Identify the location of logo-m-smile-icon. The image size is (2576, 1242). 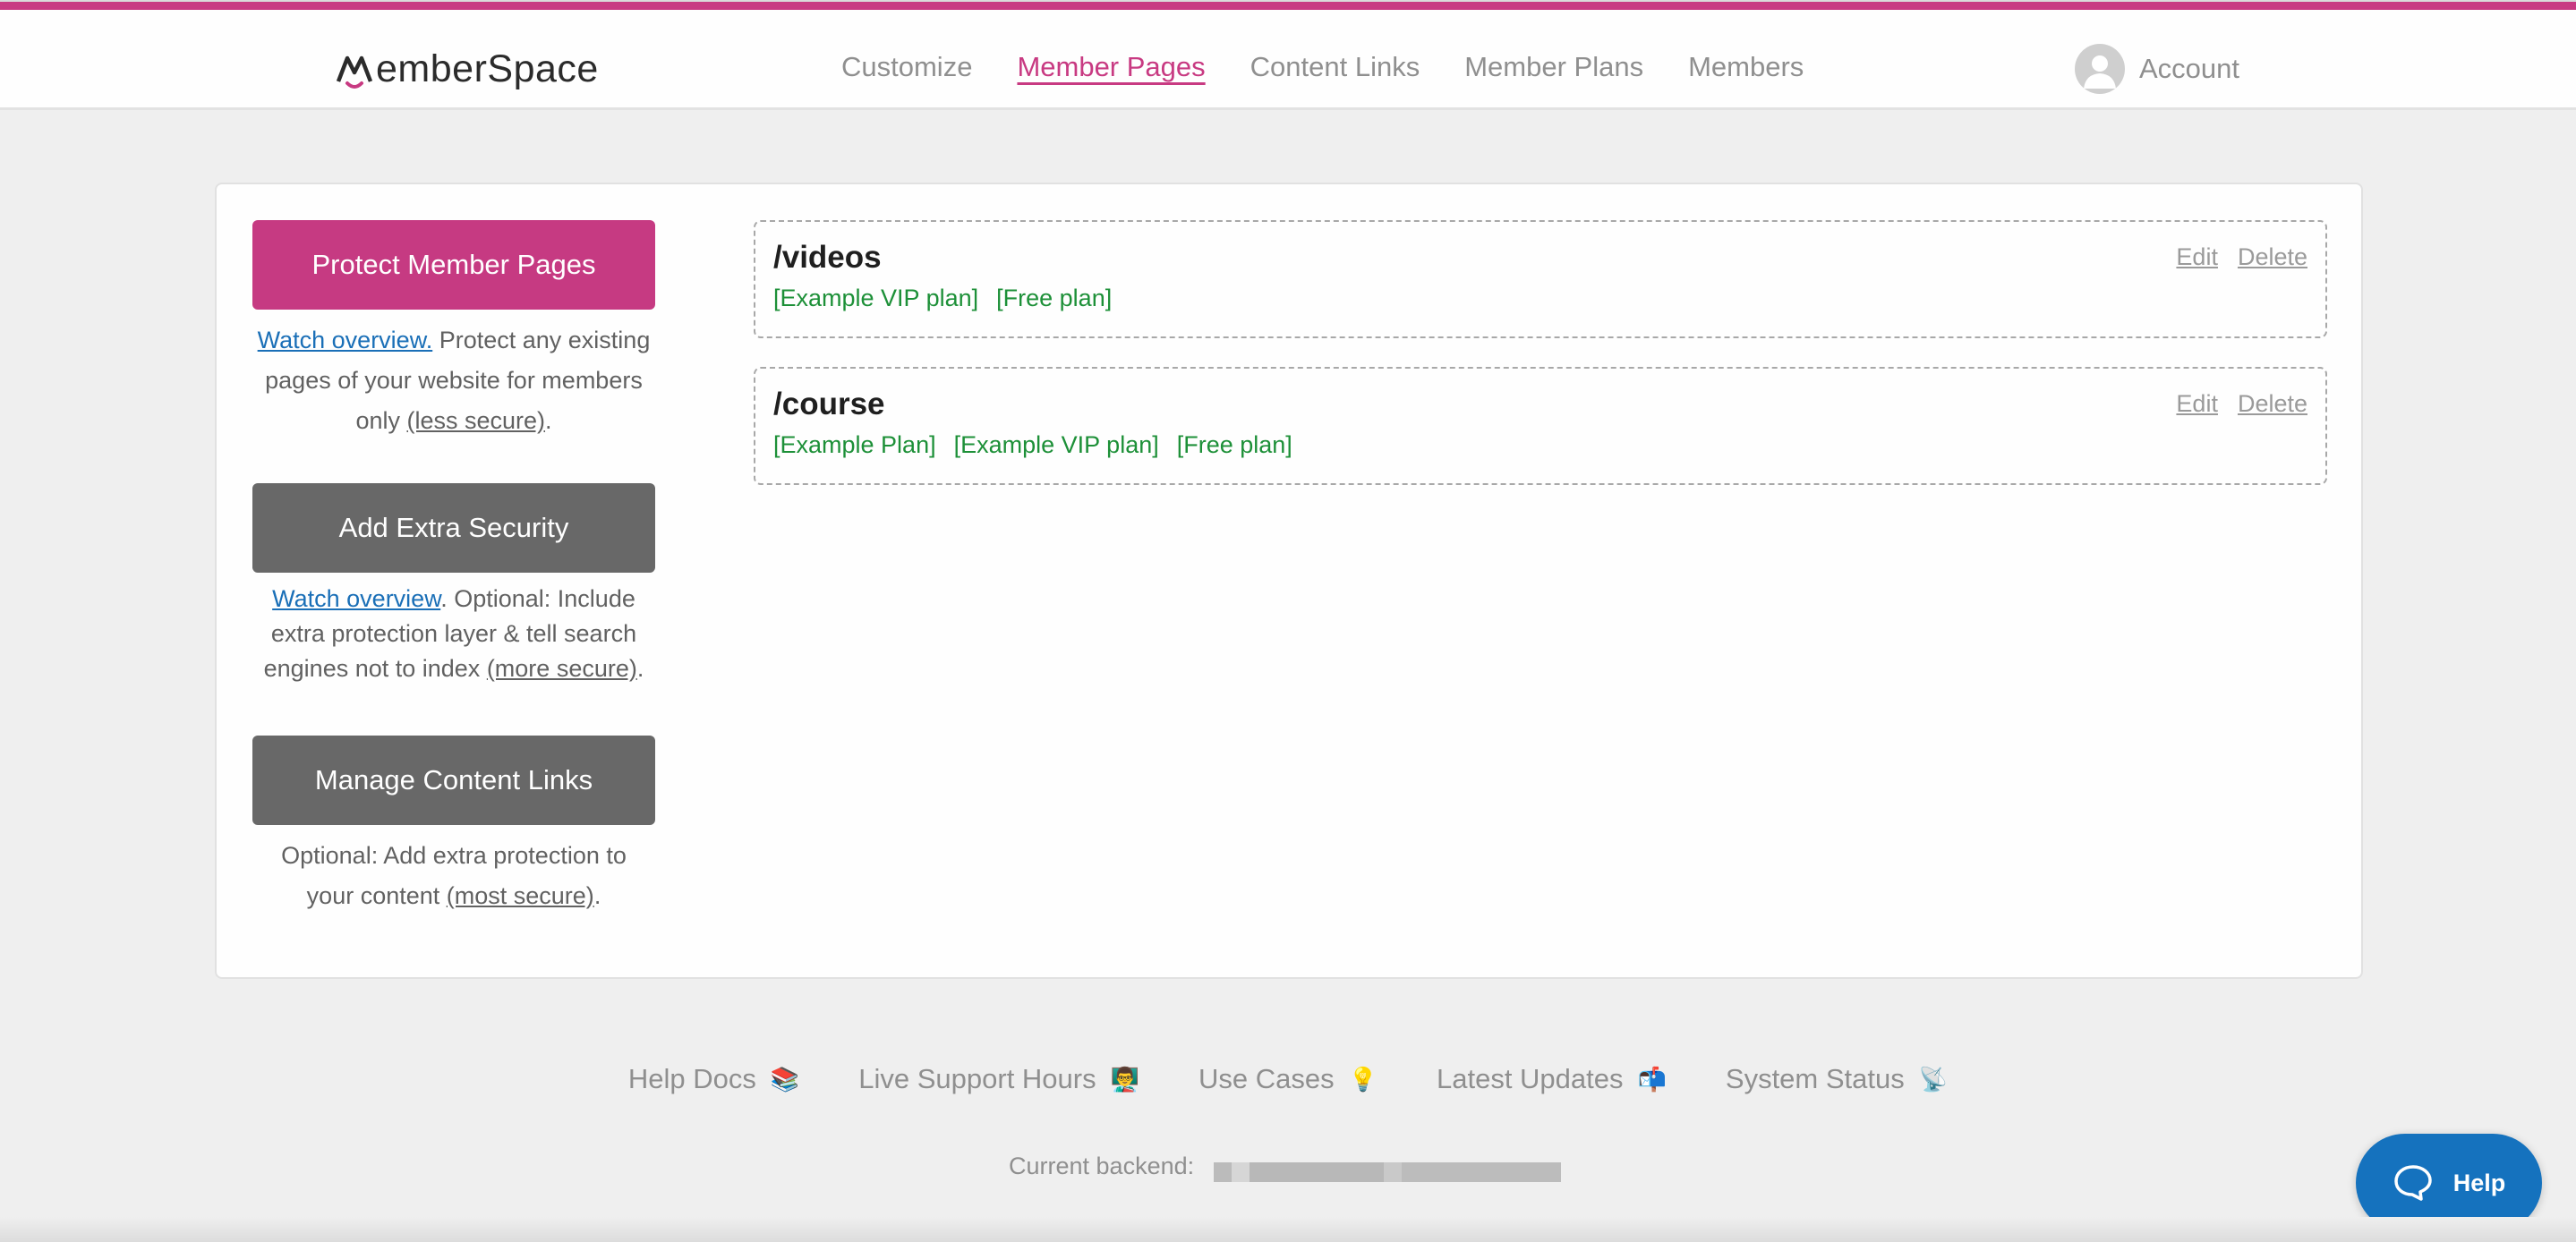
(354, 70).